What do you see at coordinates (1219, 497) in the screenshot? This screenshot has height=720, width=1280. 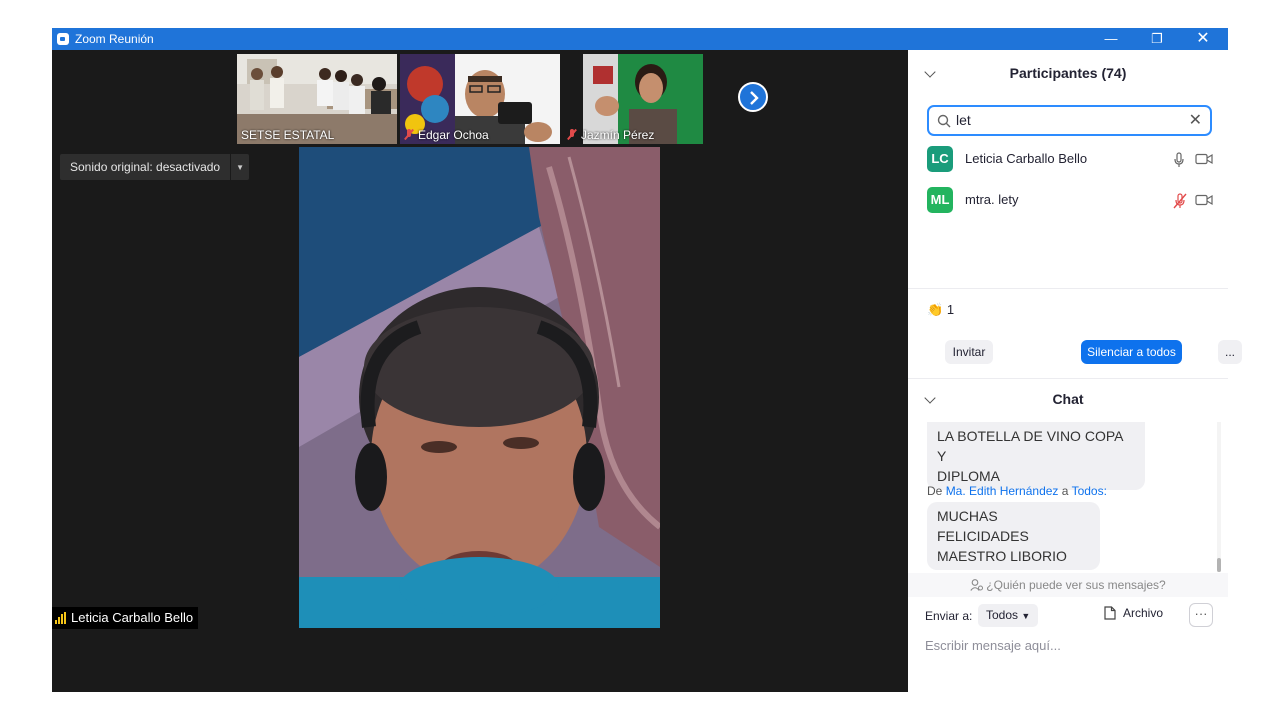 I see `chat-scrollbar` at bounding box center [1219, 497].